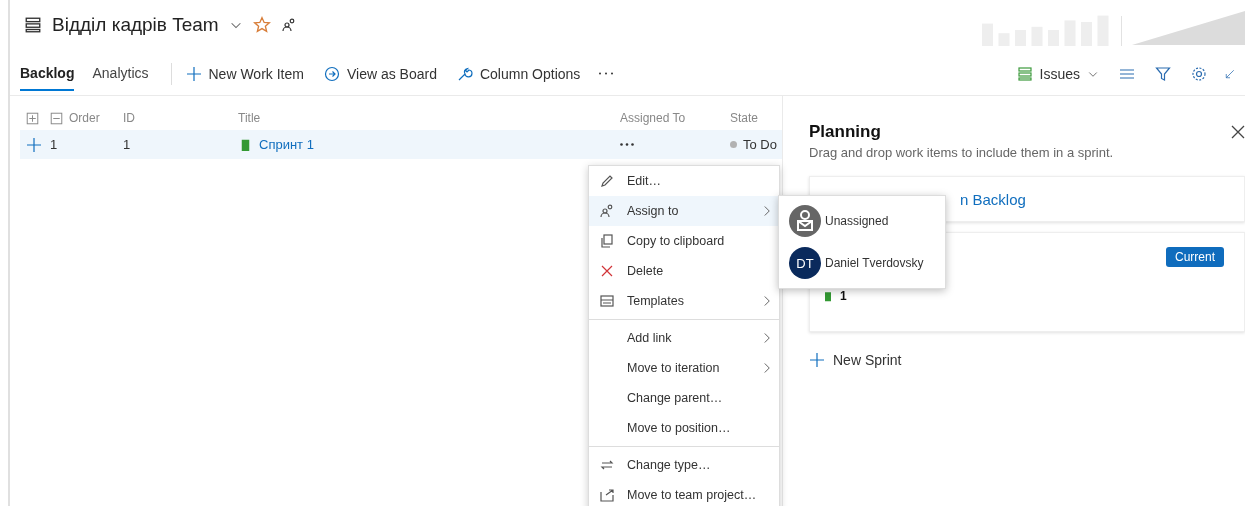 This screenshot has width=1245, height=506. Describe the element at coordinates (56, 118) in the screenshot. I see `collapse-all-icon` at that location.